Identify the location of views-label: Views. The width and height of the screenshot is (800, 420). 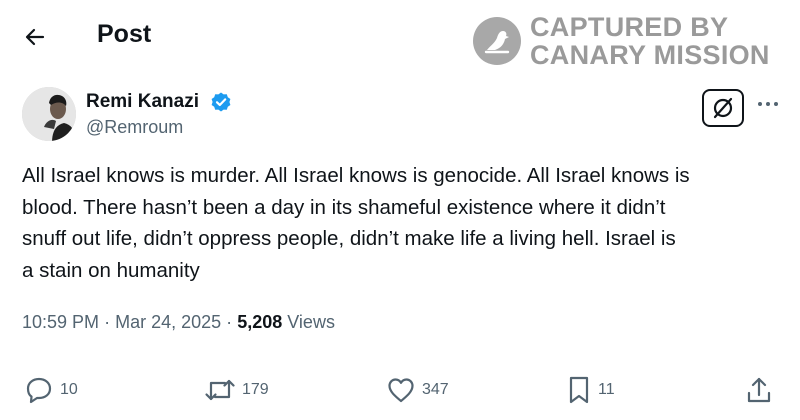
(311, 322).